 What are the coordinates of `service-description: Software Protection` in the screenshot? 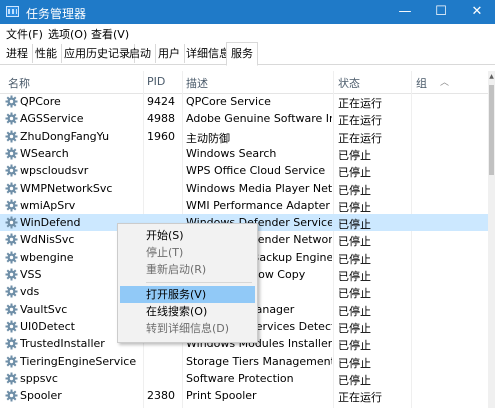 It's located at (240, 378).